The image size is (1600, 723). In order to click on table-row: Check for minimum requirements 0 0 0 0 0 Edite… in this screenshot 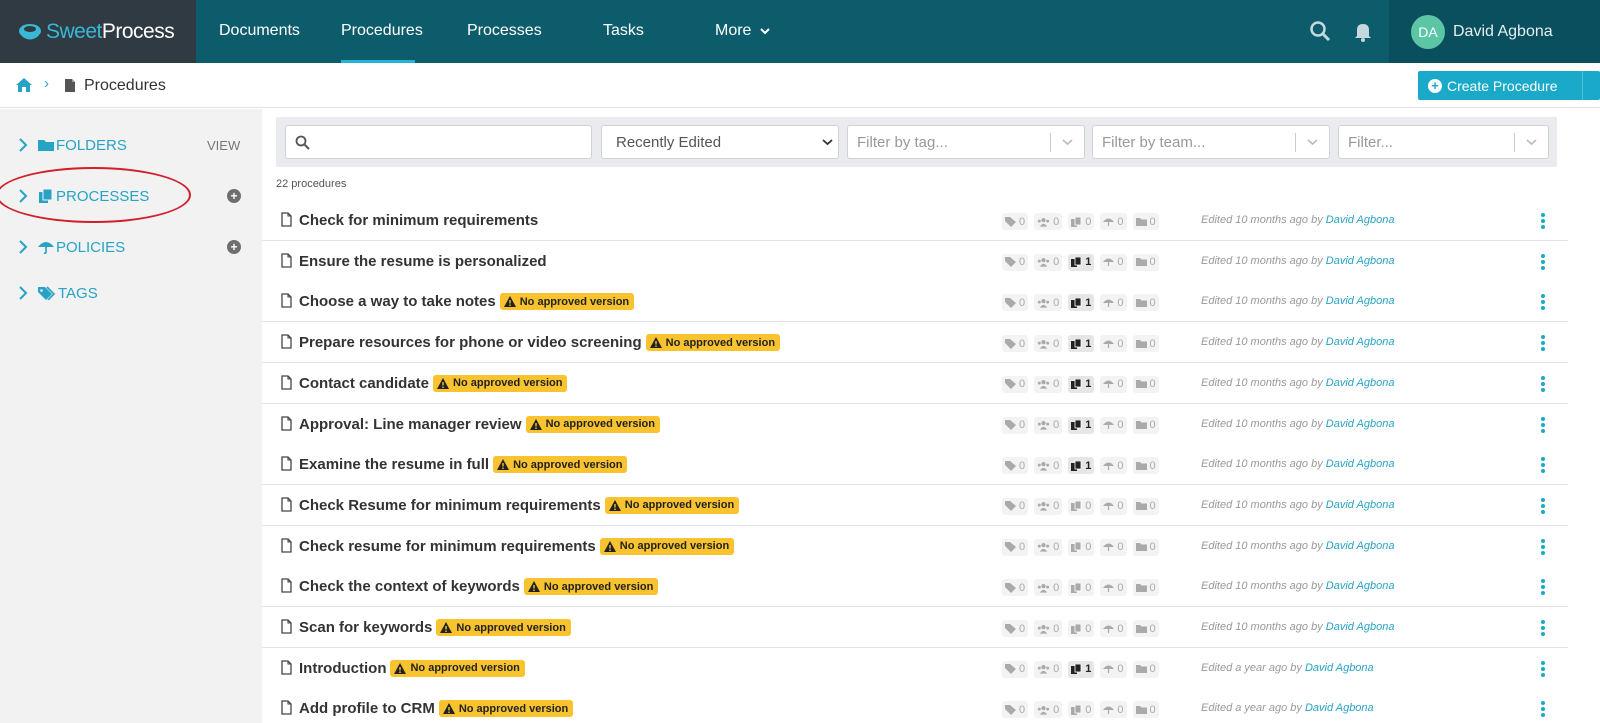, I will do `click(915, 220)`.